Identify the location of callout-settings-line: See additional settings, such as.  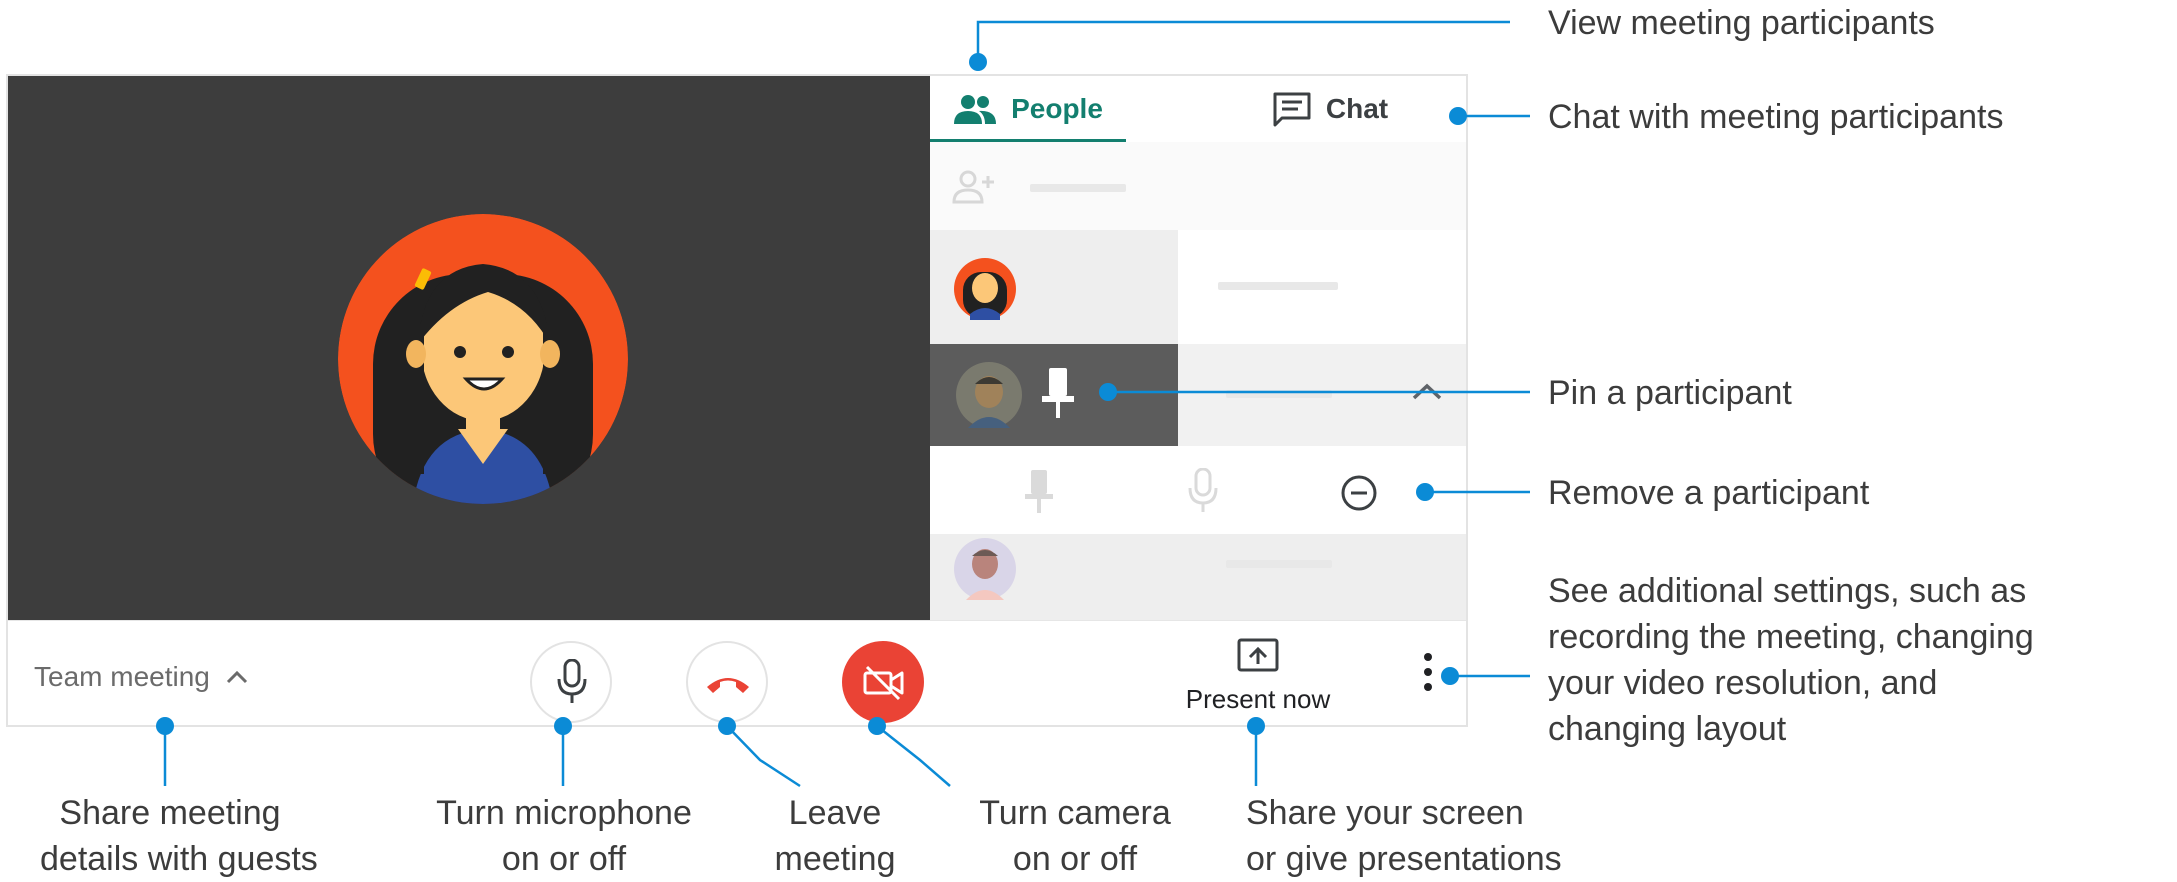
(1787, 591).